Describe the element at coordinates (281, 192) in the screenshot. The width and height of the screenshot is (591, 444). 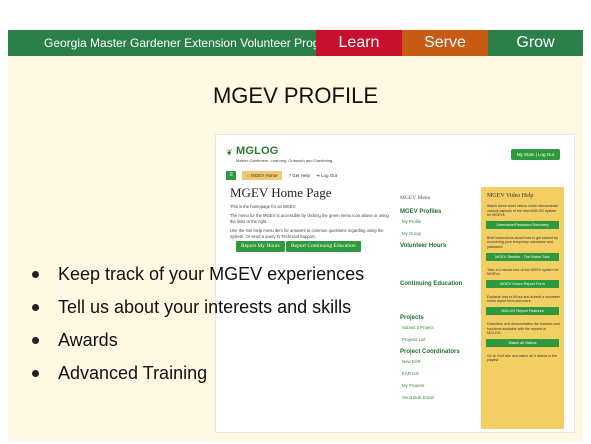
I see `site-heading: MGEV Home Page` at that location.